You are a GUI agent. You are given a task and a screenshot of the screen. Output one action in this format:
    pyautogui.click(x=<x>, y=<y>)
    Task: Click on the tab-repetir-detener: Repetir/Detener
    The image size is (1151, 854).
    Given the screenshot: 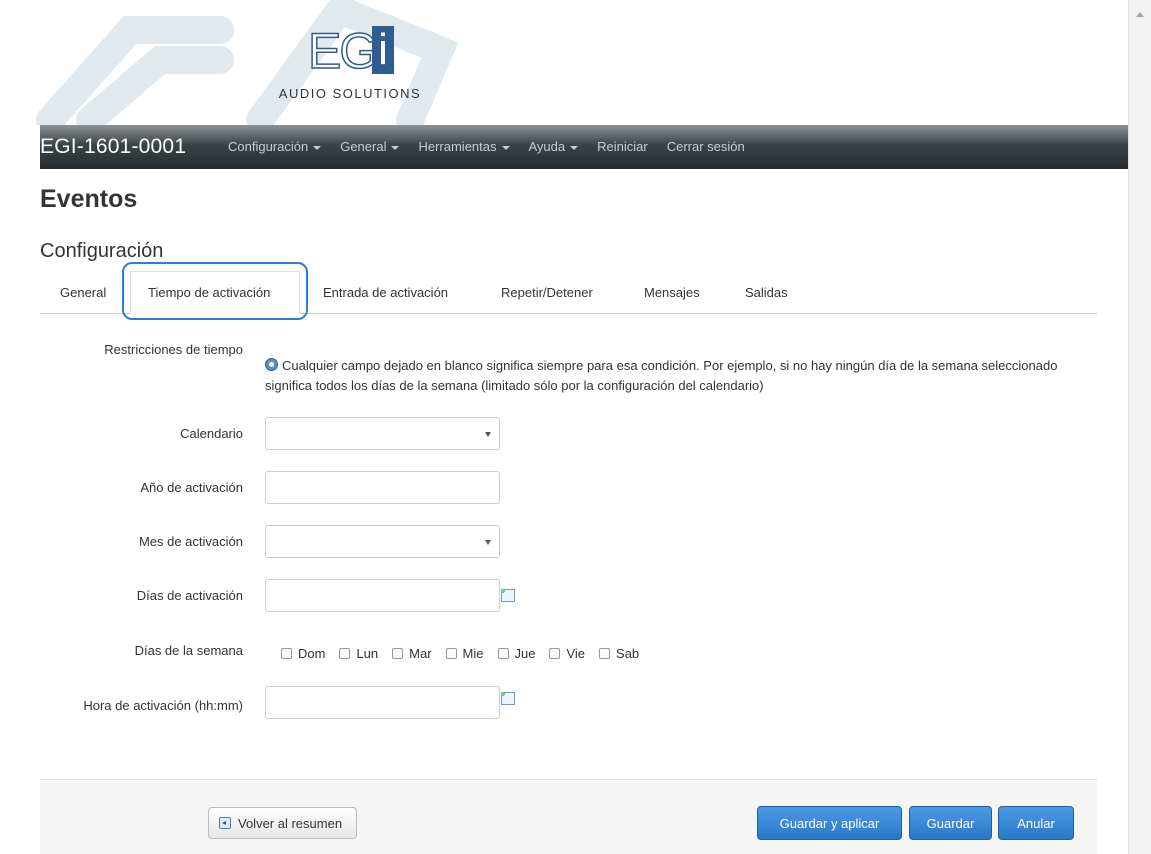 What is the action you would take?
    pyautogui.click(x=547, y=292)
    